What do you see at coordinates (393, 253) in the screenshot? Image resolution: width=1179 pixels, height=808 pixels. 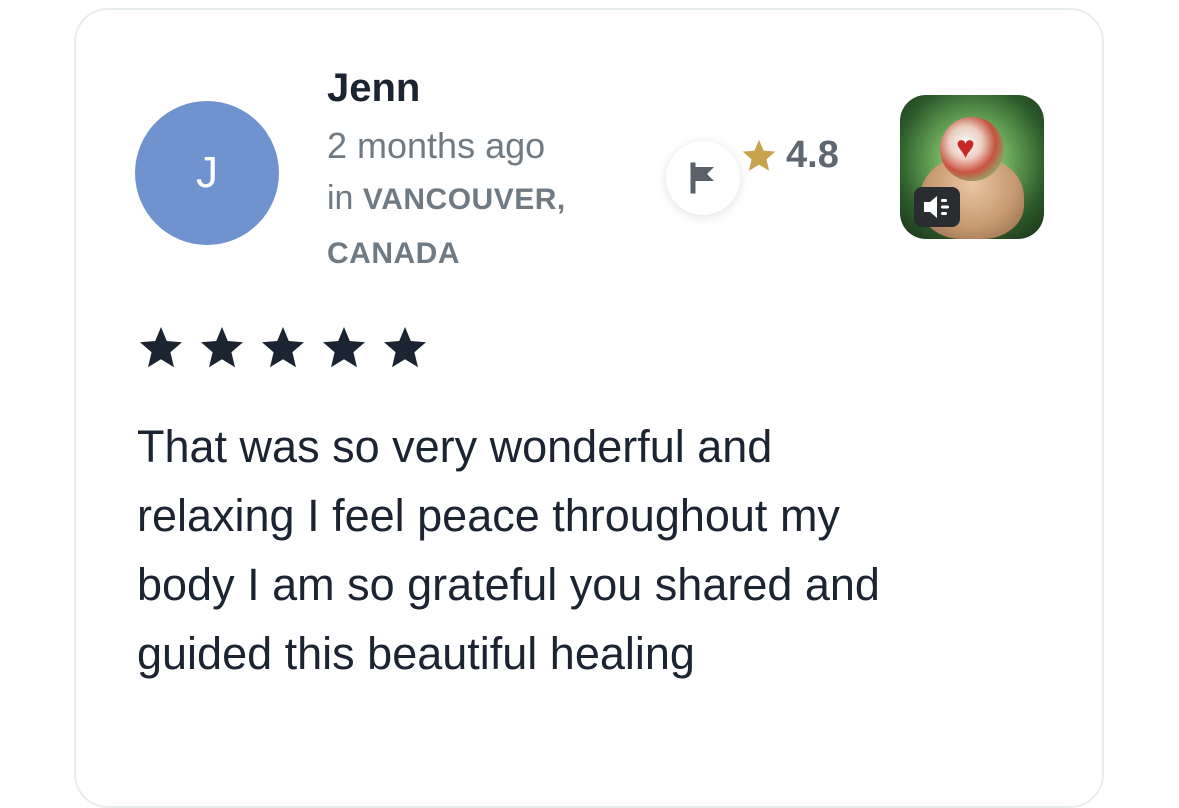 I see `location-country: CANADA` at bounding box center [393, 253].